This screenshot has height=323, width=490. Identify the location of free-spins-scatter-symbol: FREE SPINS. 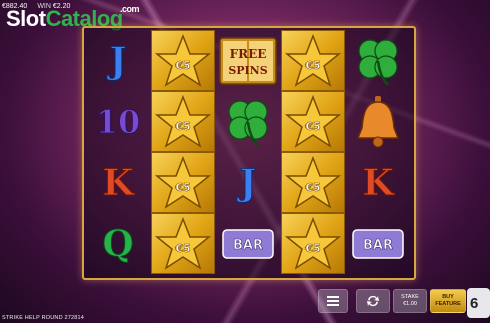
(248, 60).